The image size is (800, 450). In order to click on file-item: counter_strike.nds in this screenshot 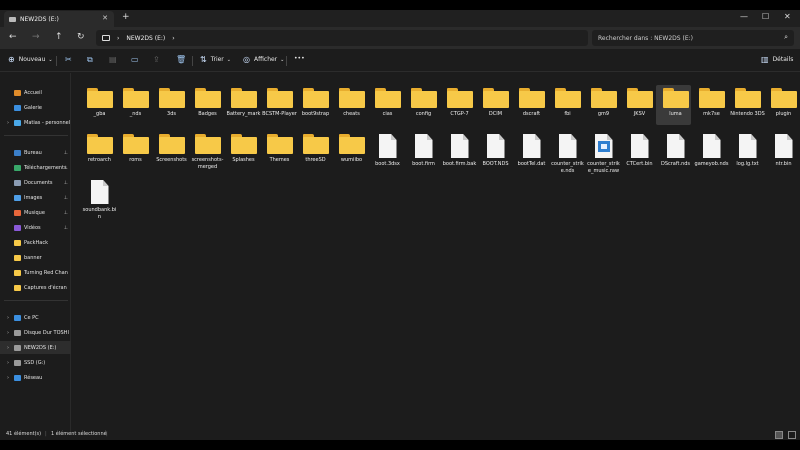, I will do `click(567, 154)`.